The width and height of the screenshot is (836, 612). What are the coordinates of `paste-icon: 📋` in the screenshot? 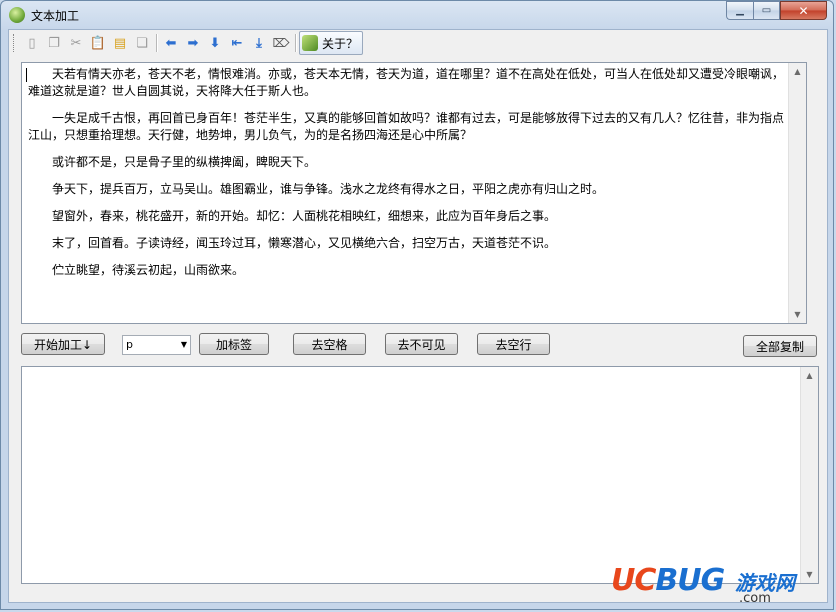 It's located at (98, 43).